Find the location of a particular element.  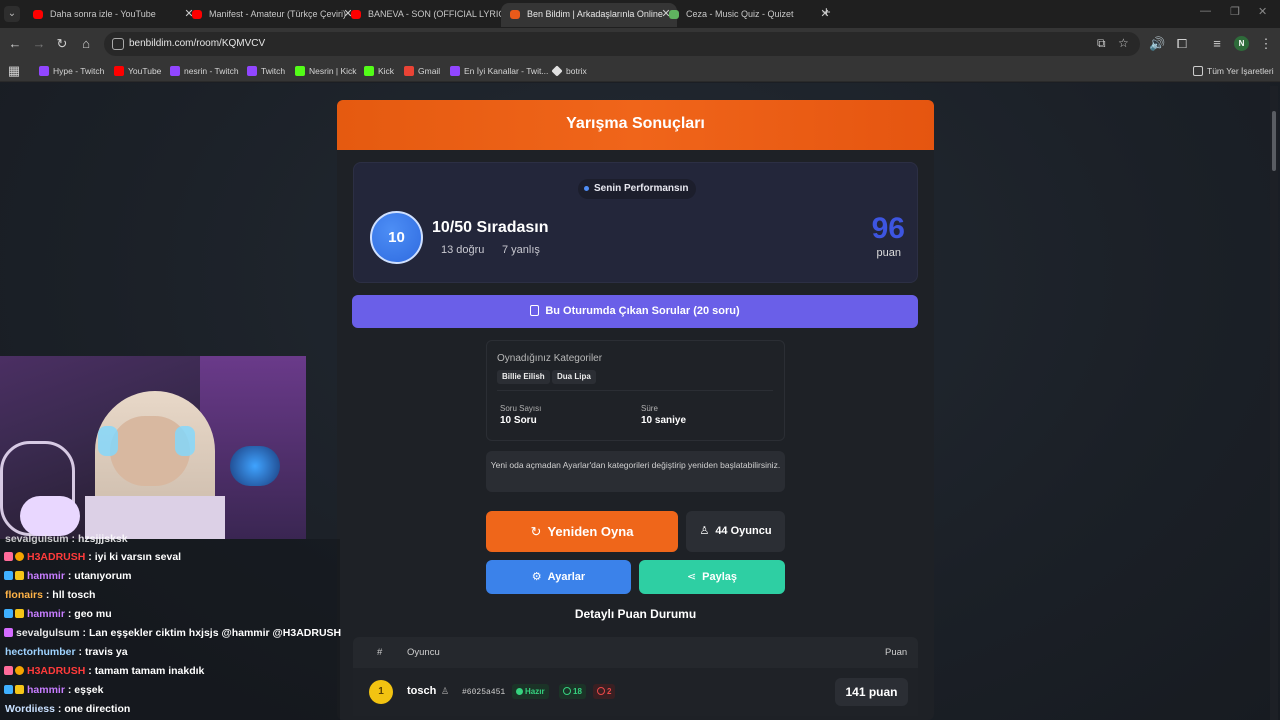

folder-icon is located at coordinates (1198, 71).